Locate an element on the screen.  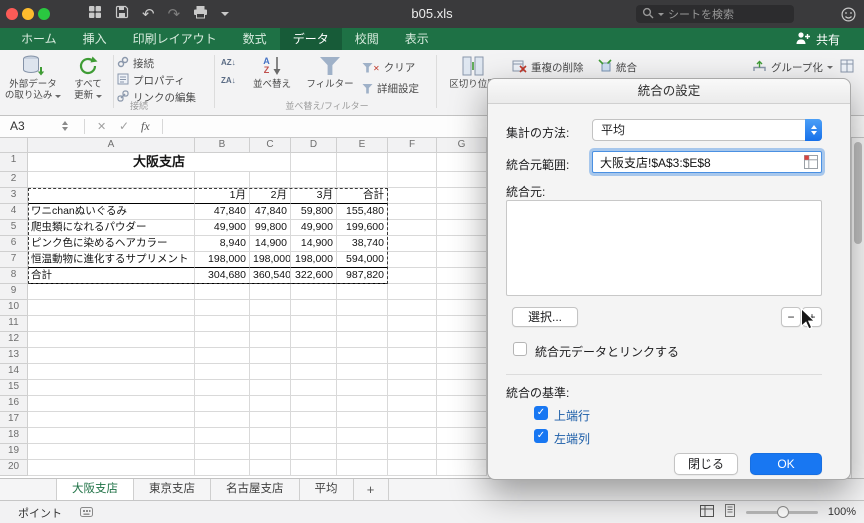
row-header: 12 is located at coordinates (14, 340).